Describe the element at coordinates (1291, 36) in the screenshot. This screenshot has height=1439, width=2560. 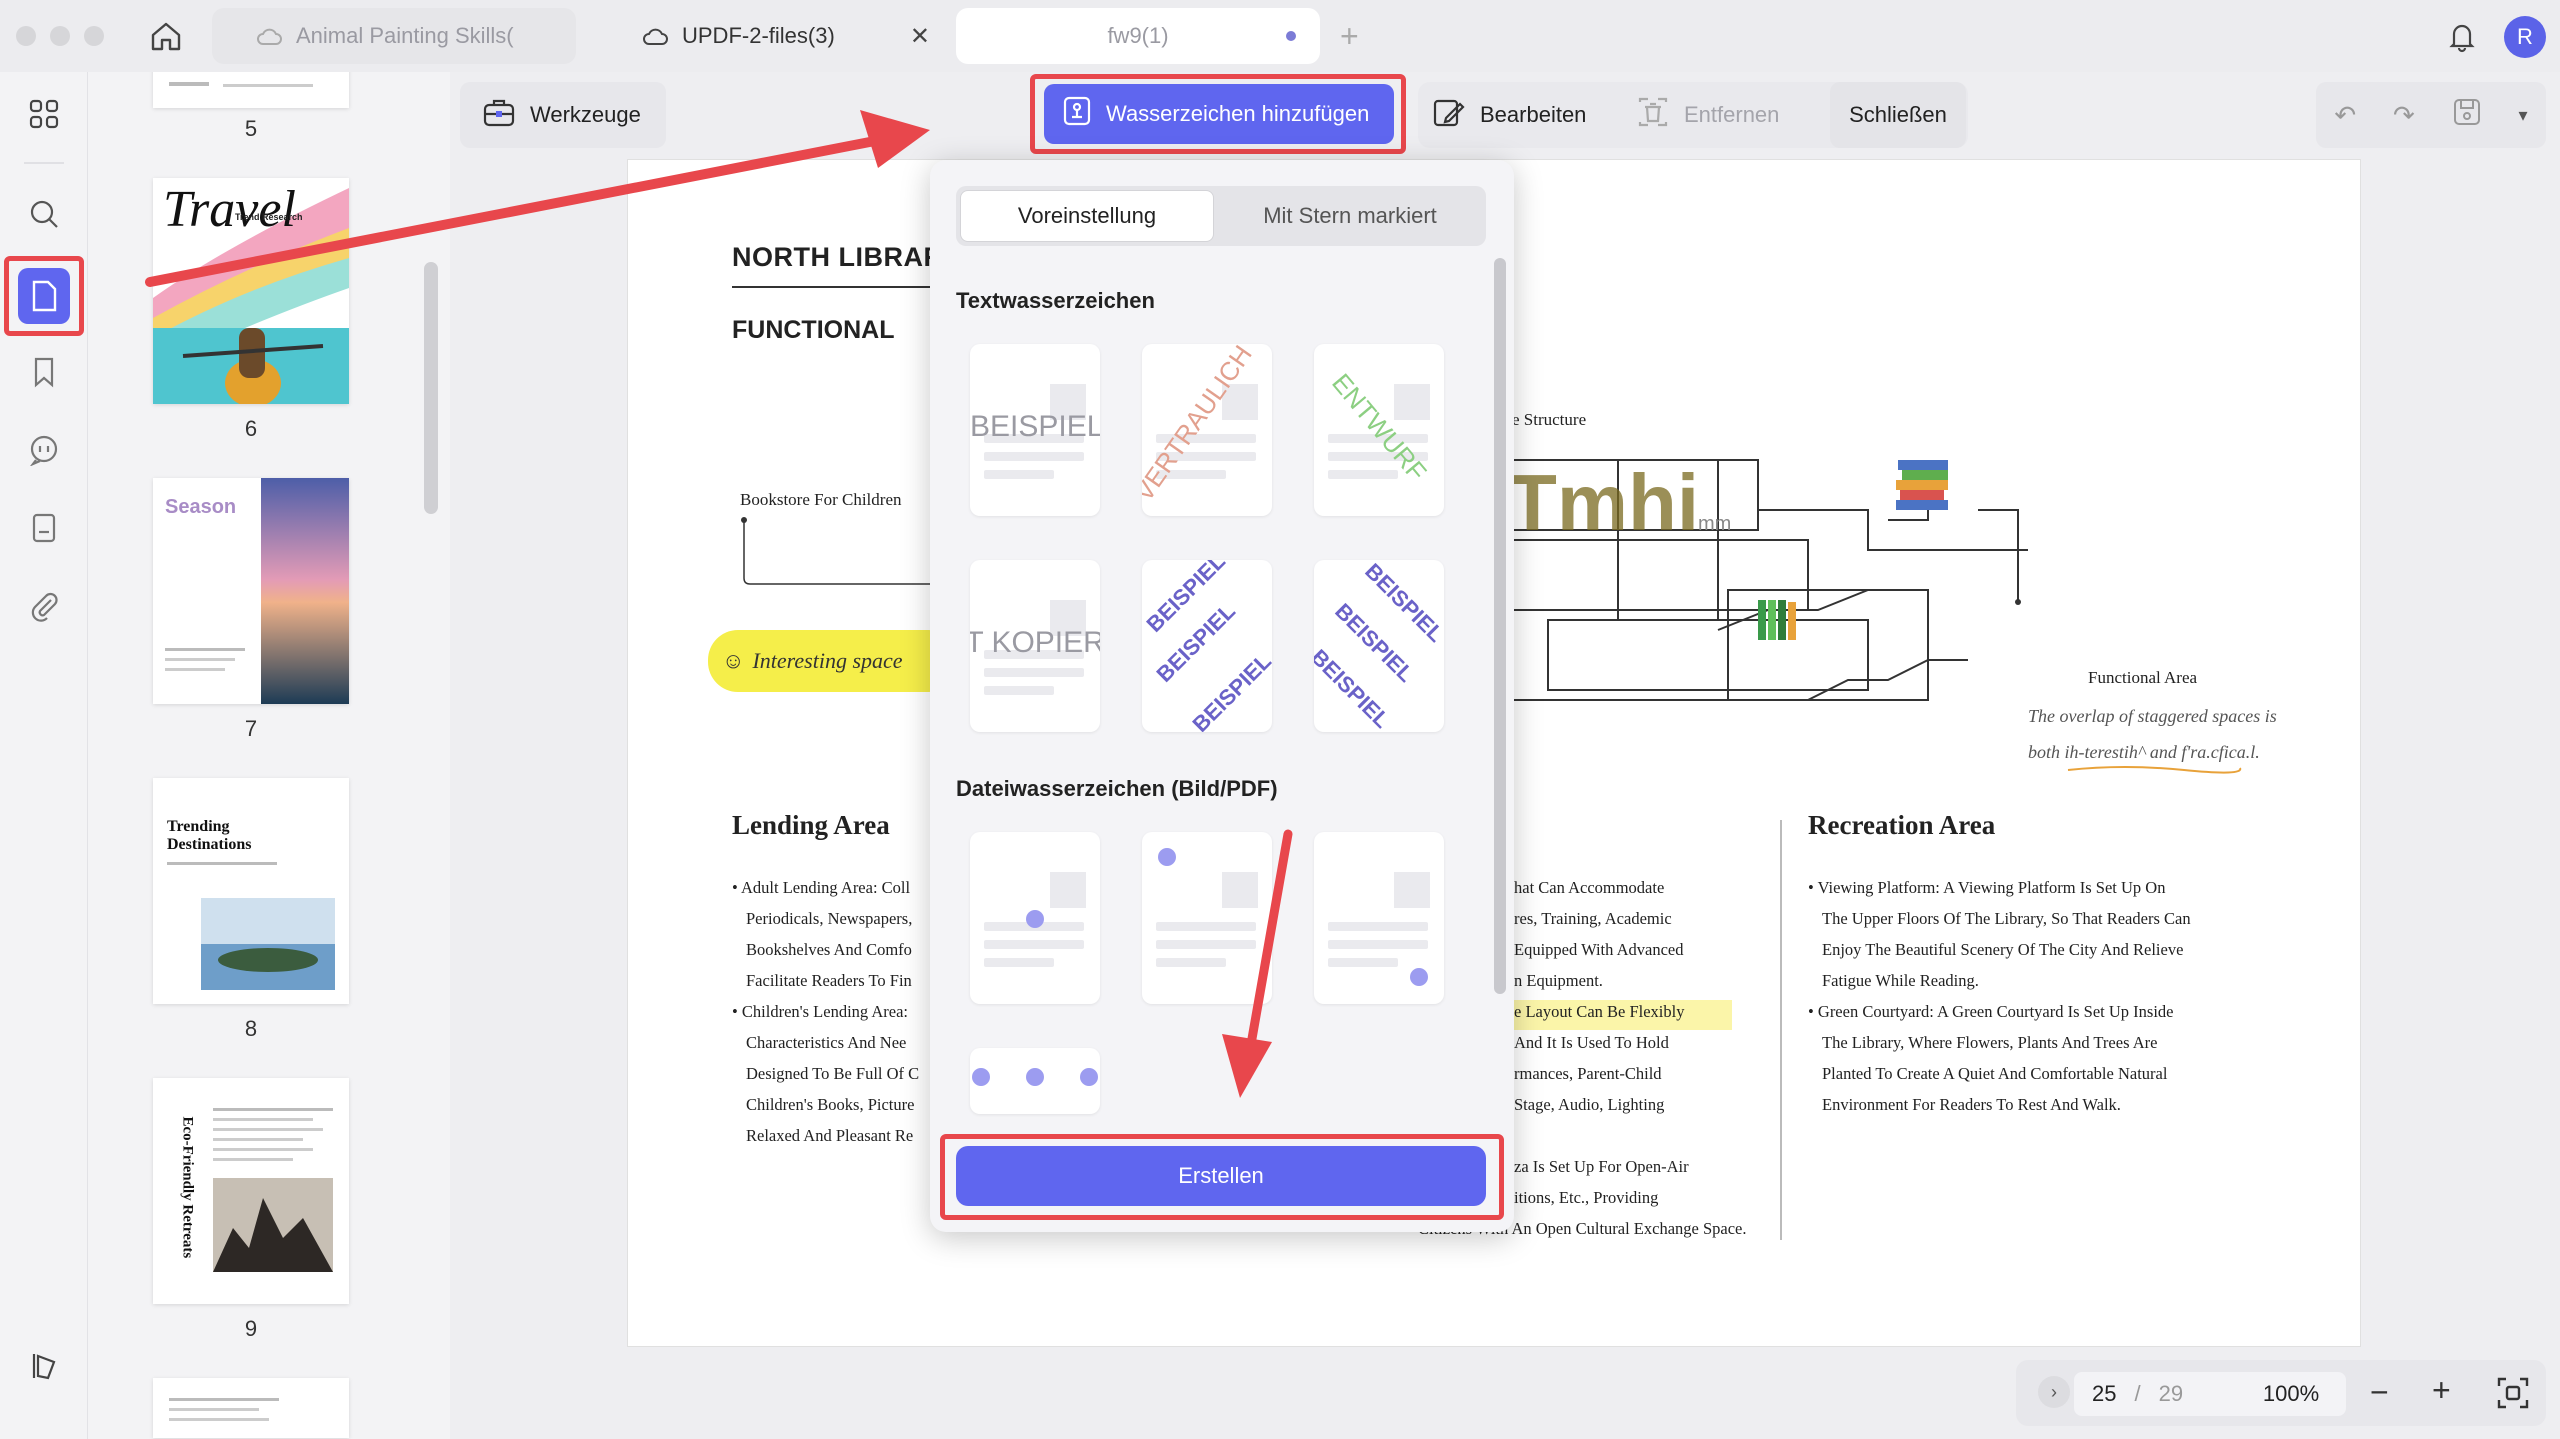
I see `unsaved-dot-icon` at that location.